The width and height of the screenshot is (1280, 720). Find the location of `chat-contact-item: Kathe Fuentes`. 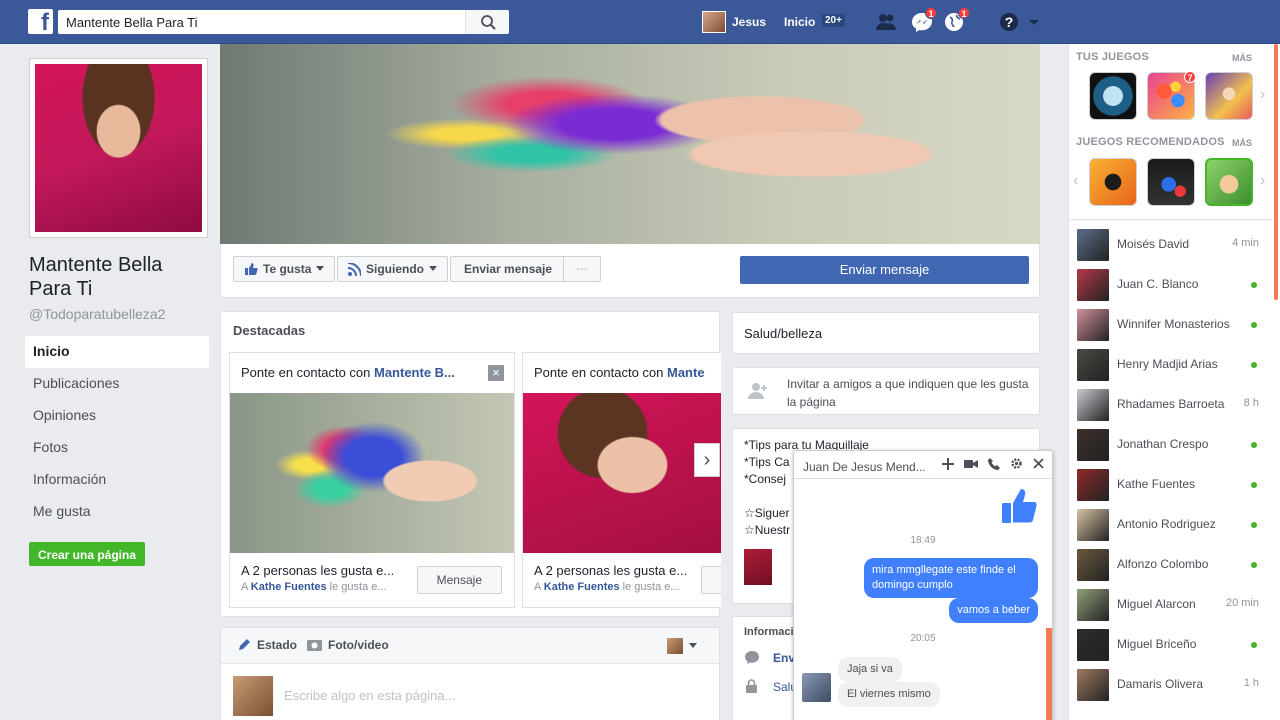

chat-contact-item: Kathe Fuentes is located at coordinates (1171, 485).